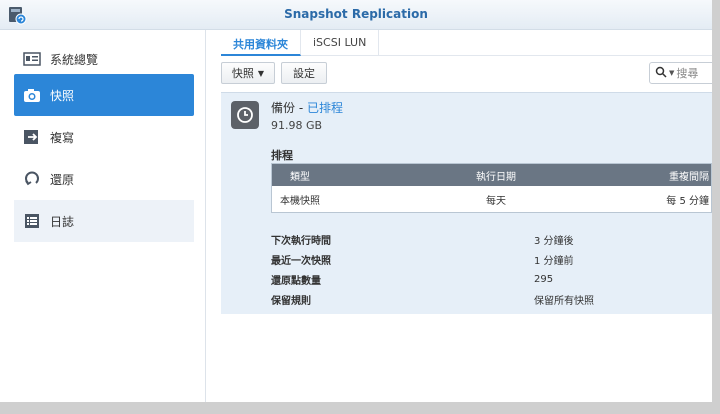 The height and width of the screenshot is (414, 720). What do you see at coordinates (242, 73) in the screenshot?
I see `snapshot-button-label: 快照` at bounding box center [242, 73].